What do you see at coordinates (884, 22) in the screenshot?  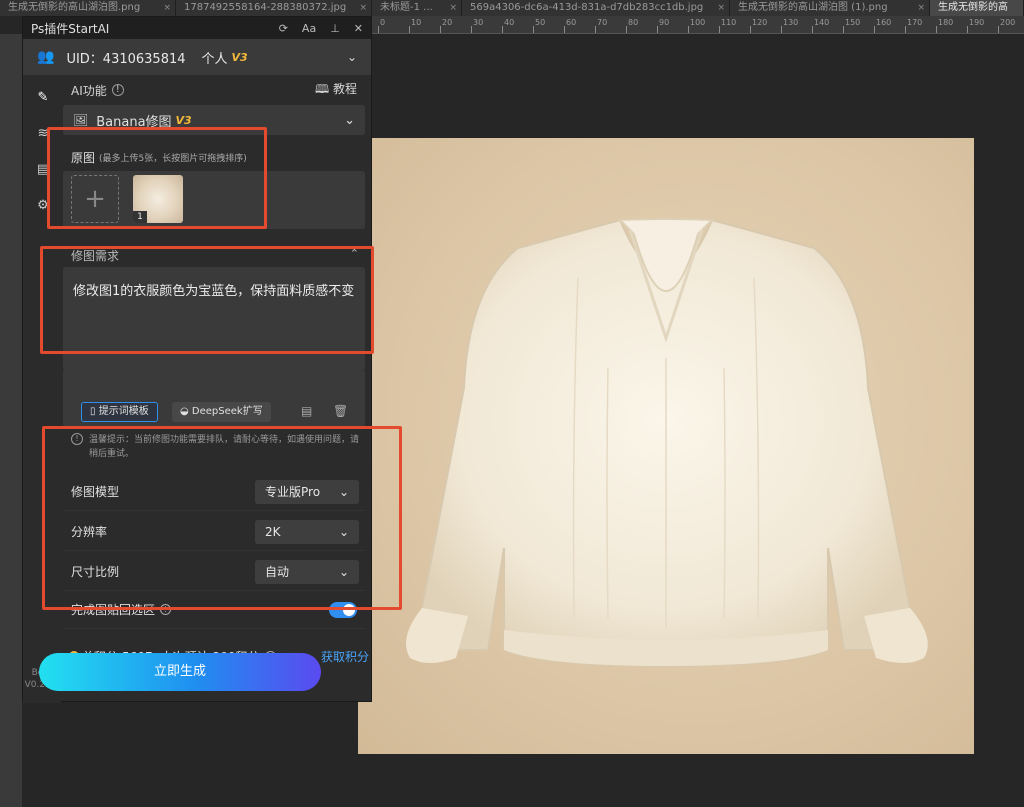 I see `ruler-label: 160` at bounding box center [884, 22].